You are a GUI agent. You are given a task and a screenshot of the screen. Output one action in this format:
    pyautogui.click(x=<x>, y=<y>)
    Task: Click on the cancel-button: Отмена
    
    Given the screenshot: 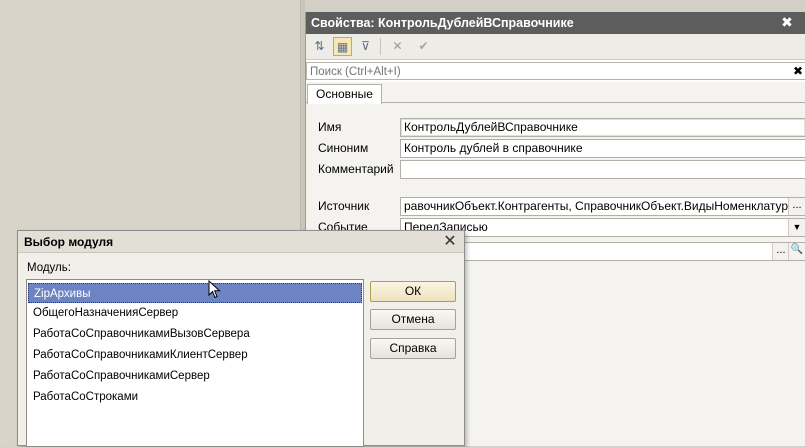 What is the action you would take?
    pyautogui.click(x=413, y=319)
    